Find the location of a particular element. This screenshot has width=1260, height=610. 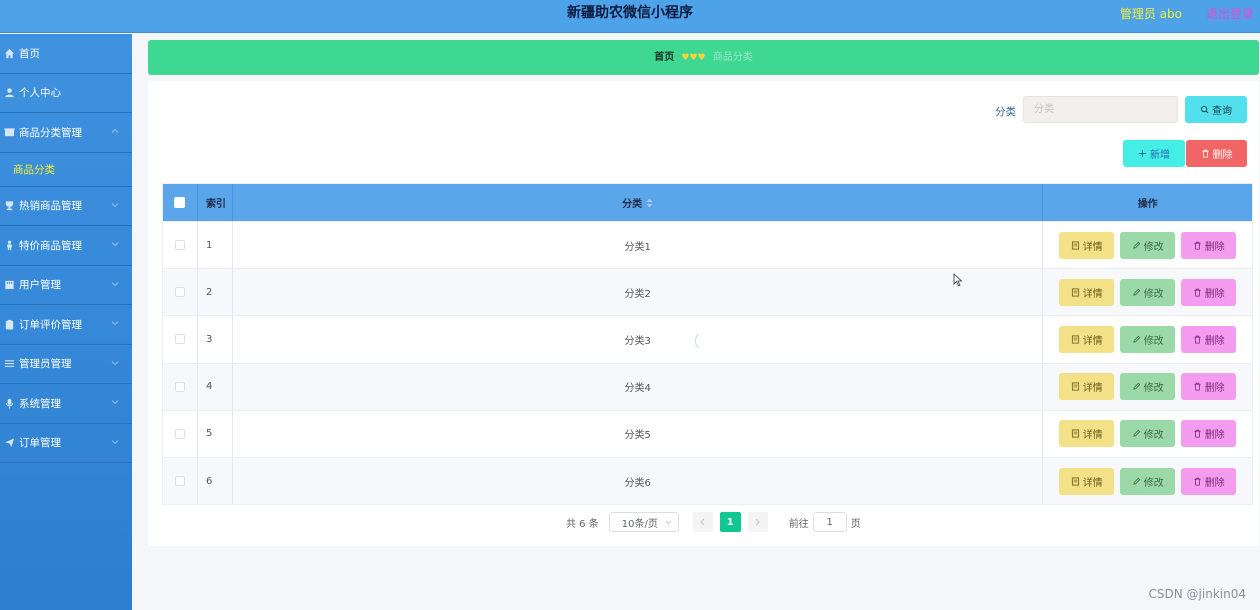

header-ops: 操作 is located at coordinates (1147, 204).